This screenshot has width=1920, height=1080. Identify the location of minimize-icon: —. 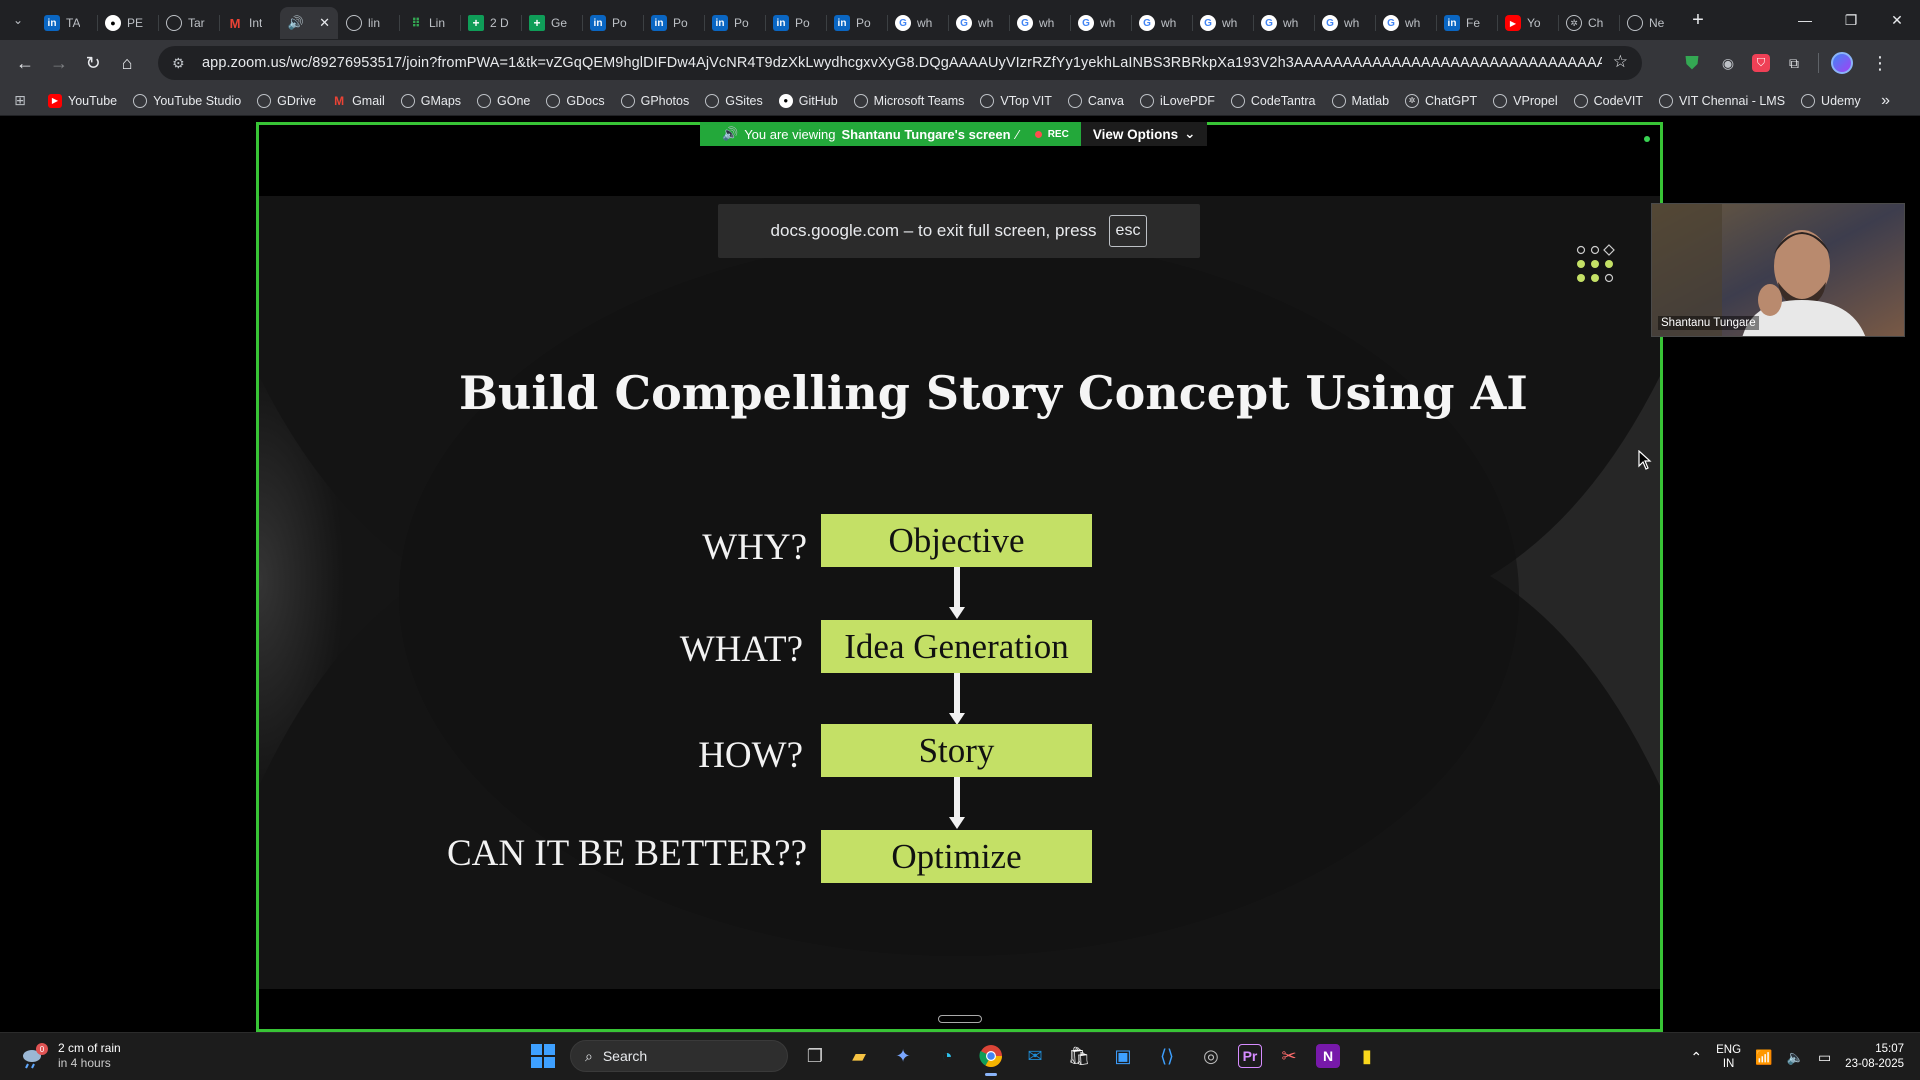
(1805, 20).